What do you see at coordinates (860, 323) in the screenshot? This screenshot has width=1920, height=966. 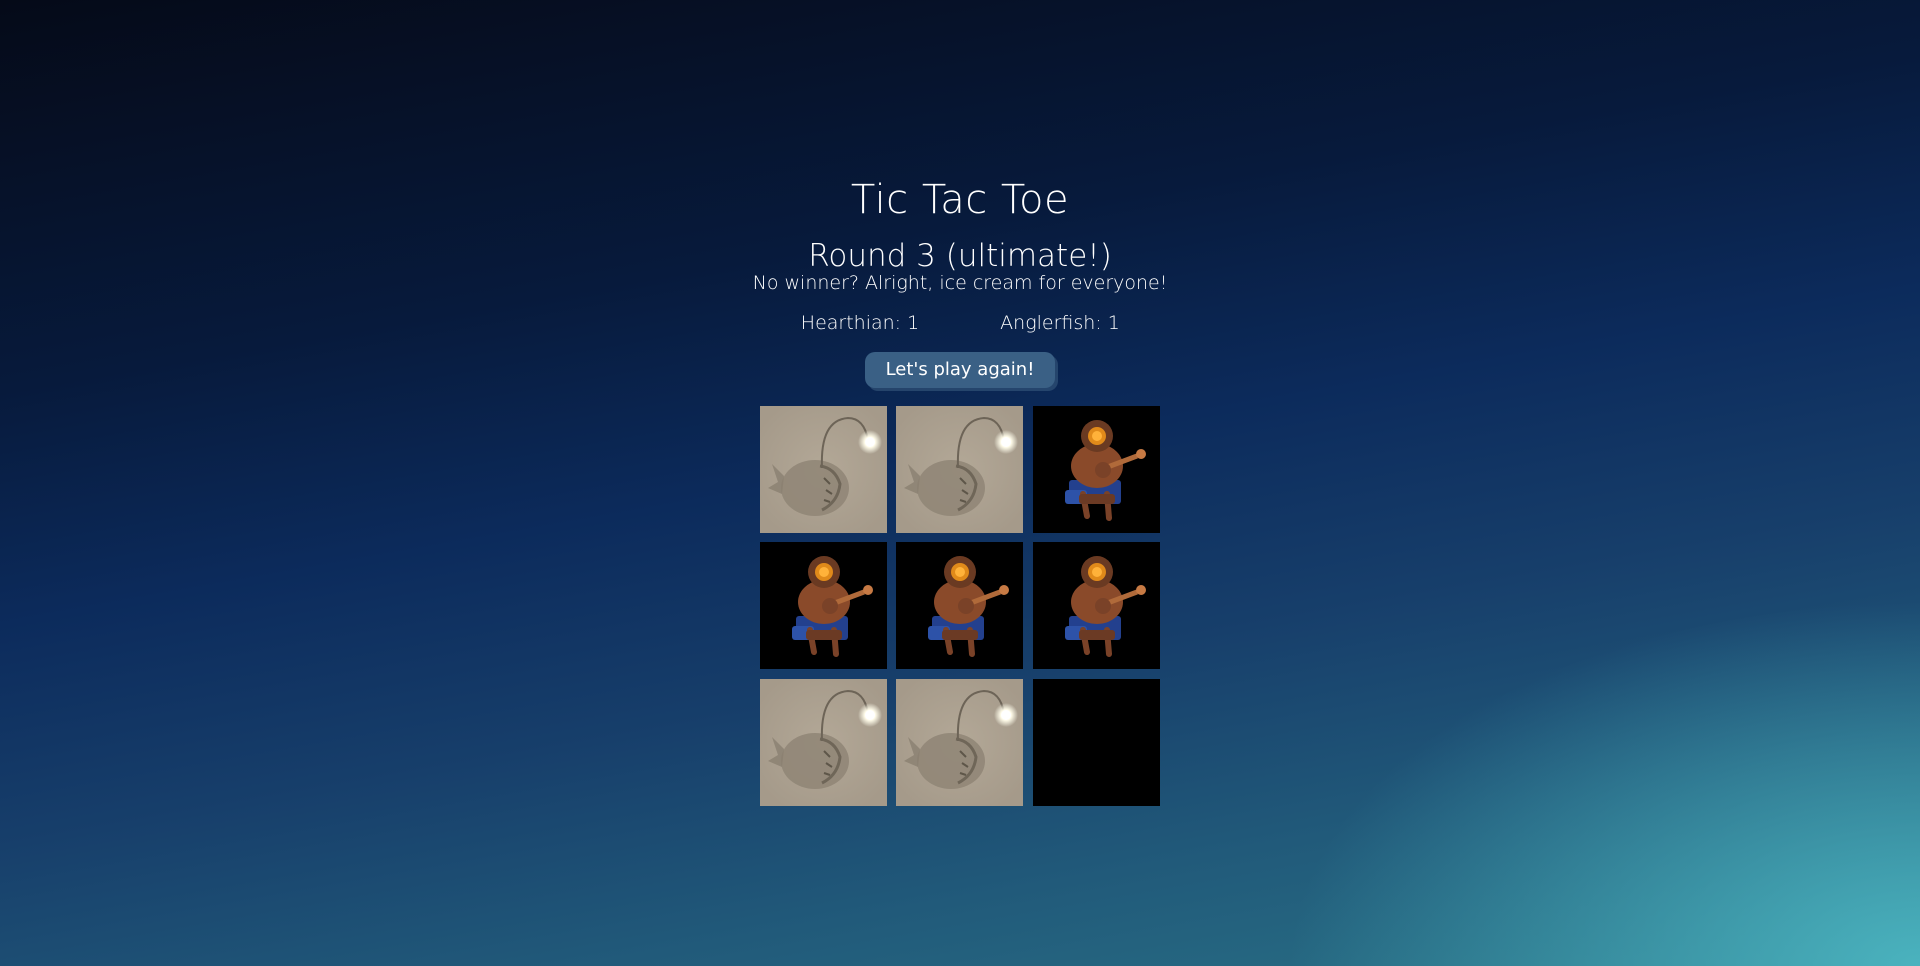 I see `score-hearthian: Hearthian: 1` at bounding box center [860, 323].